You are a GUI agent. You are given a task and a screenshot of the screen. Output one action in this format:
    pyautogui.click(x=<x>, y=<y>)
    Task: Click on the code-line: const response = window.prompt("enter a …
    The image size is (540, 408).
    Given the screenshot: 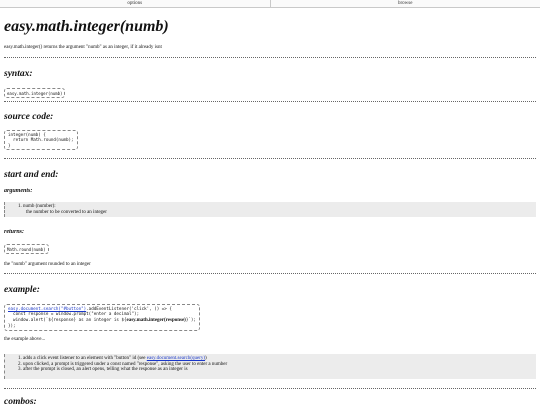 What is the action you would take?
    pyautogui.click(x=73, y=313)
    